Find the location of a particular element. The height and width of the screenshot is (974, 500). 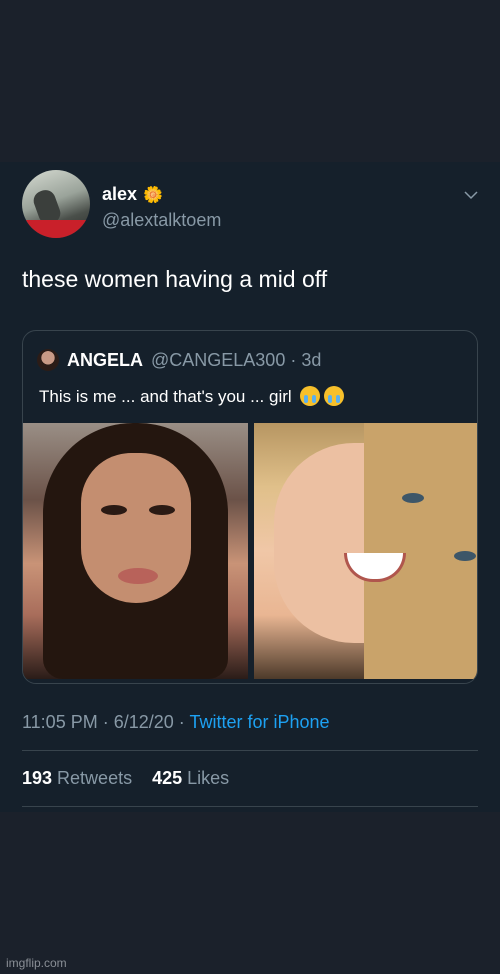

retweets-stat: 193 Retweets is located at coordinates (77, 778).